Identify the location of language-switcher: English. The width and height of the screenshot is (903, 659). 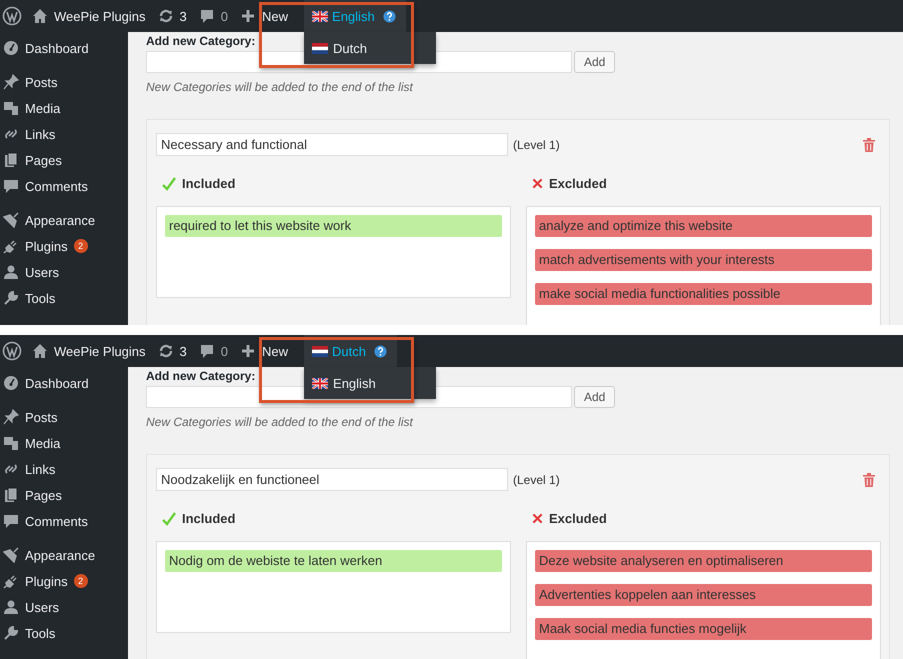
(355, 16).